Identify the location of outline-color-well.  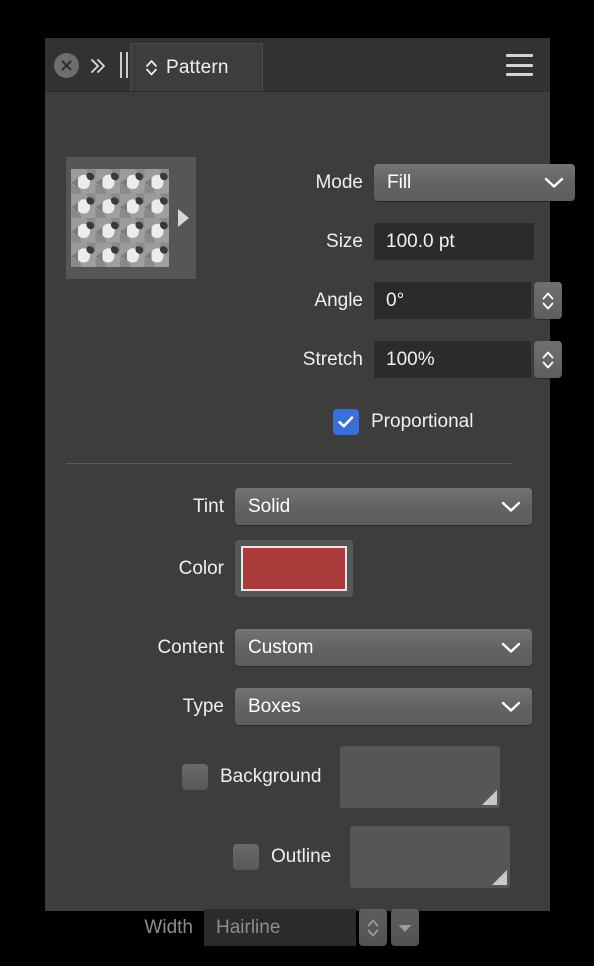
(430, 857).